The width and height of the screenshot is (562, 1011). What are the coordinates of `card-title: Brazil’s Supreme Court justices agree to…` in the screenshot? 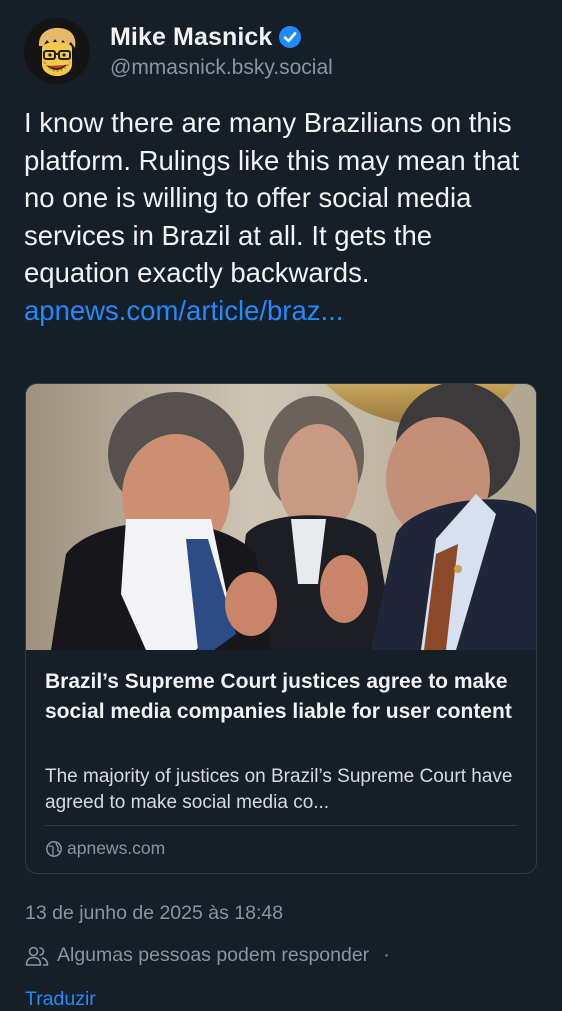 It's located at (284, 697).